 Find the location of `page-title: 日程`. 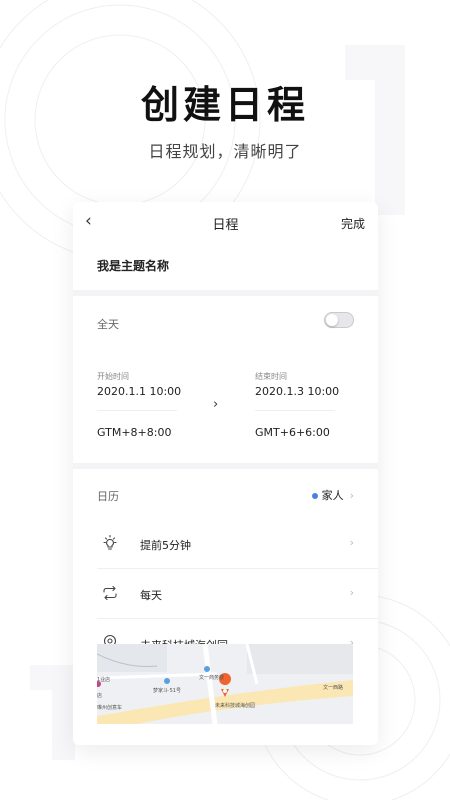

page-title: 日程 is located at coordinates (225, 225).